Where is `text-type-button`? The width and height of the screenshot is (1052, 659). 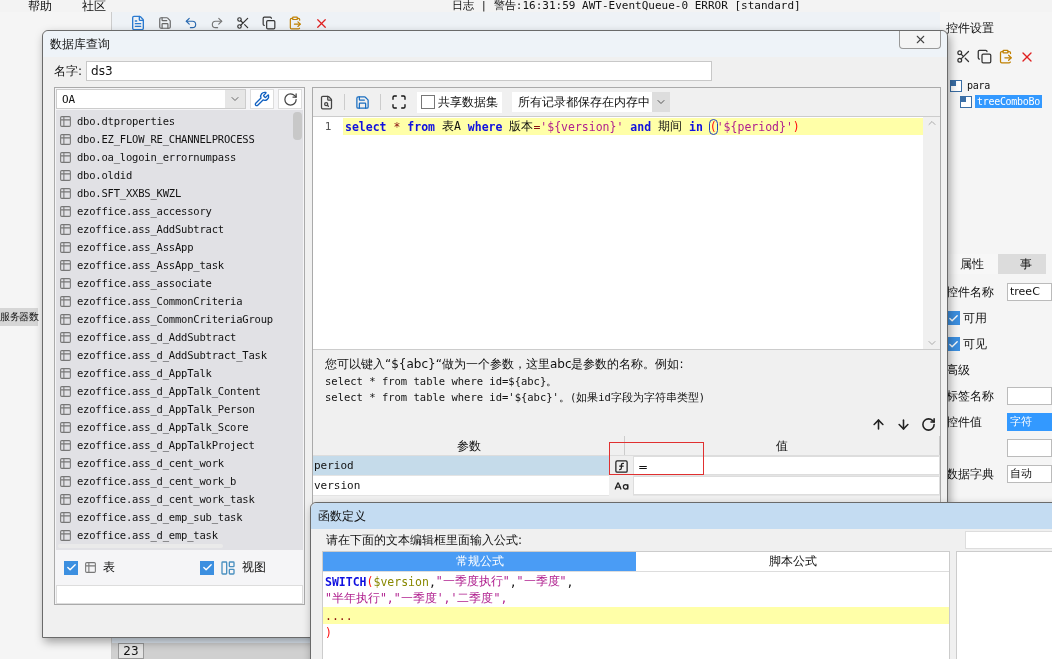
text-type-button is located at coordinates (621, 486).